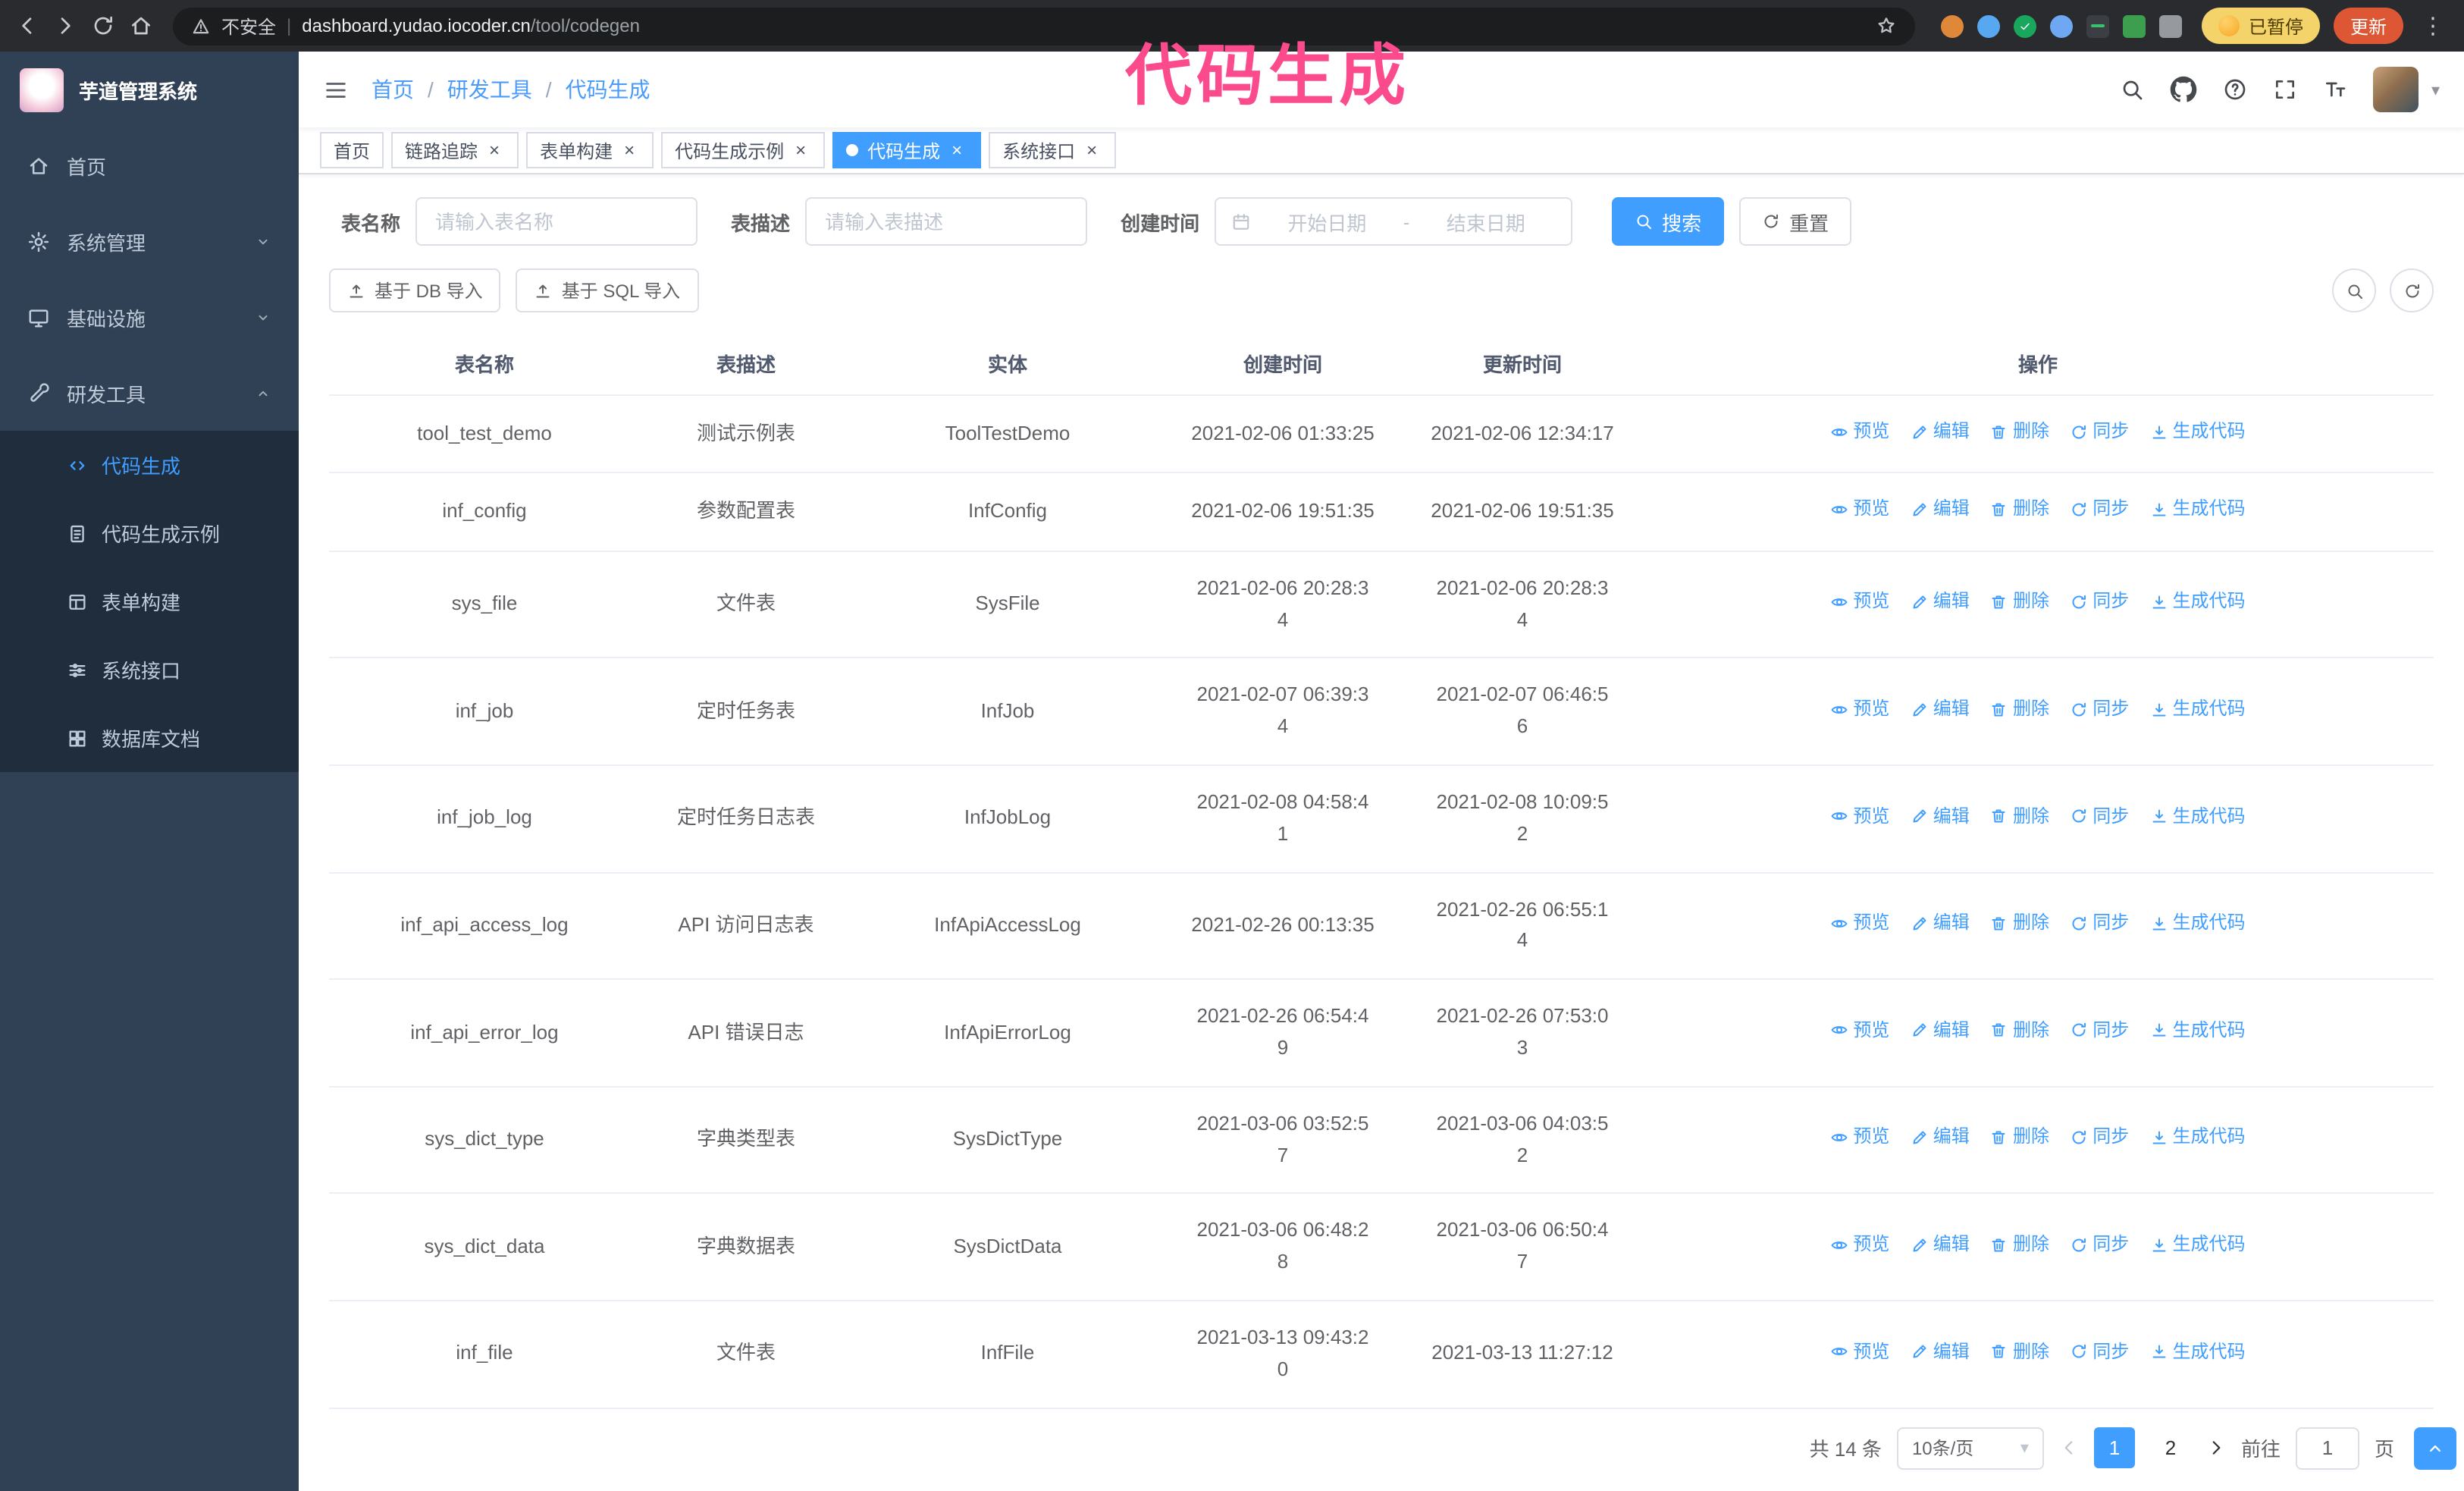  Describe the element at coordinates (150, 738) in the screenshot. I see `sidebar-item-db-doc: 数据库文档` at that location.